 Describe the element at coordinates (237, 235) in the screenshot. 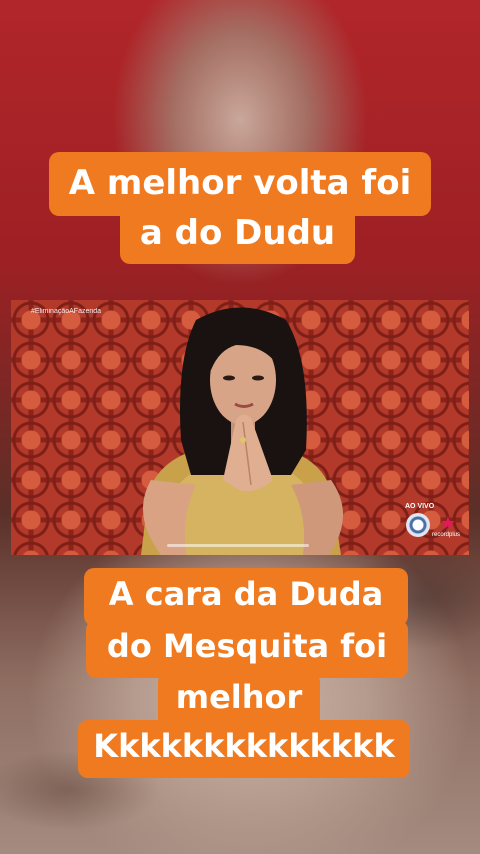

I see `top-caption-line-2: a do Dudu` at that location.